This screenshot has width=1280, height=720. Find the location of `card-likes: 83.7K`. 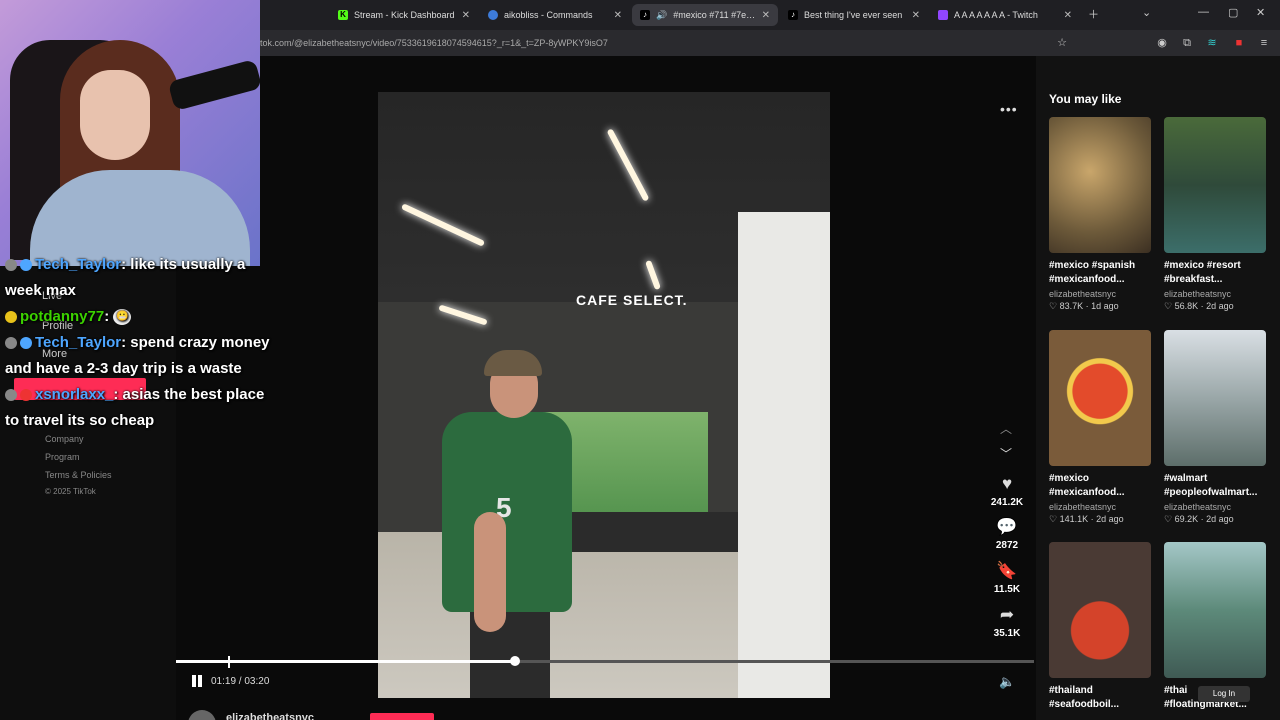

card-likes: 83.7K is located at coordinates (1071, 306).